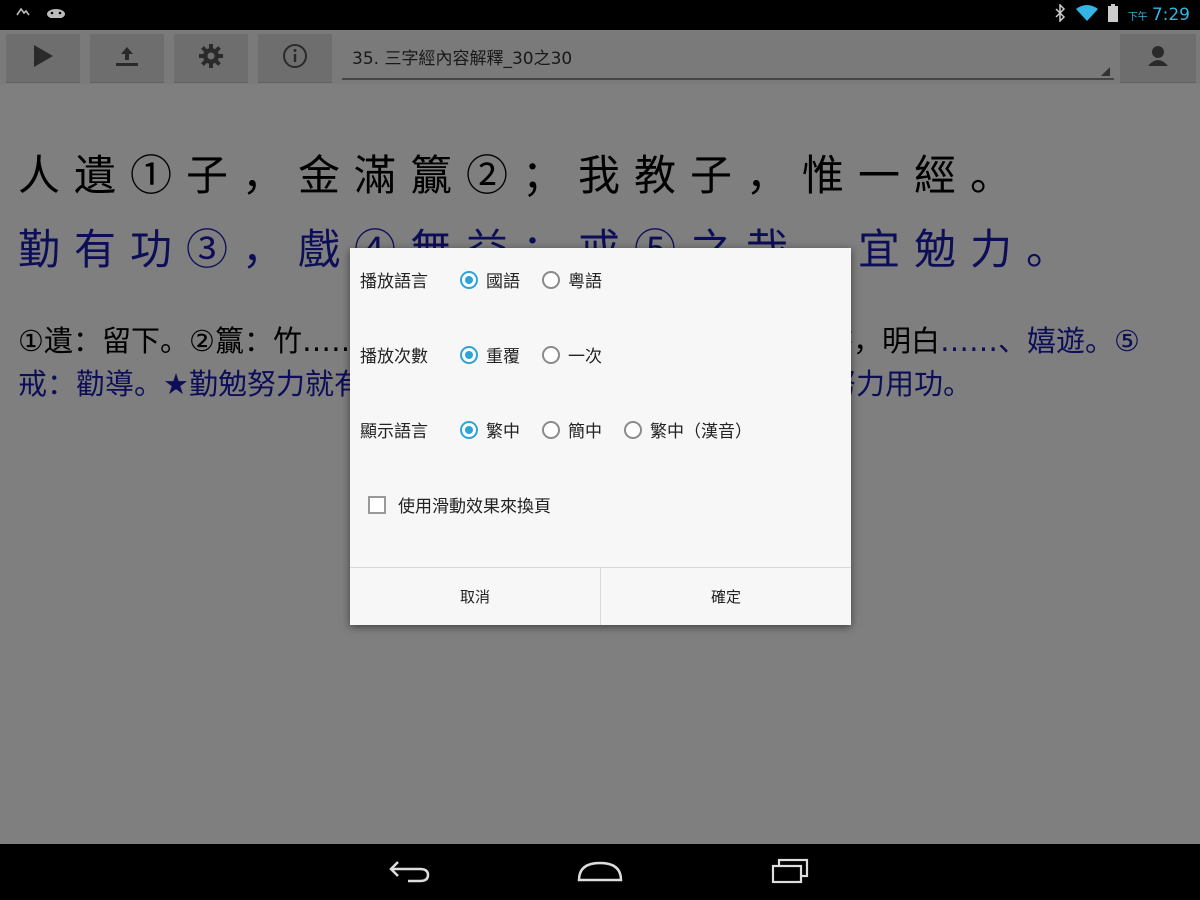 The width and height of the screenshot is (1200, 900). I want to click on radio-mandarin: 國語, so click(490, 279).